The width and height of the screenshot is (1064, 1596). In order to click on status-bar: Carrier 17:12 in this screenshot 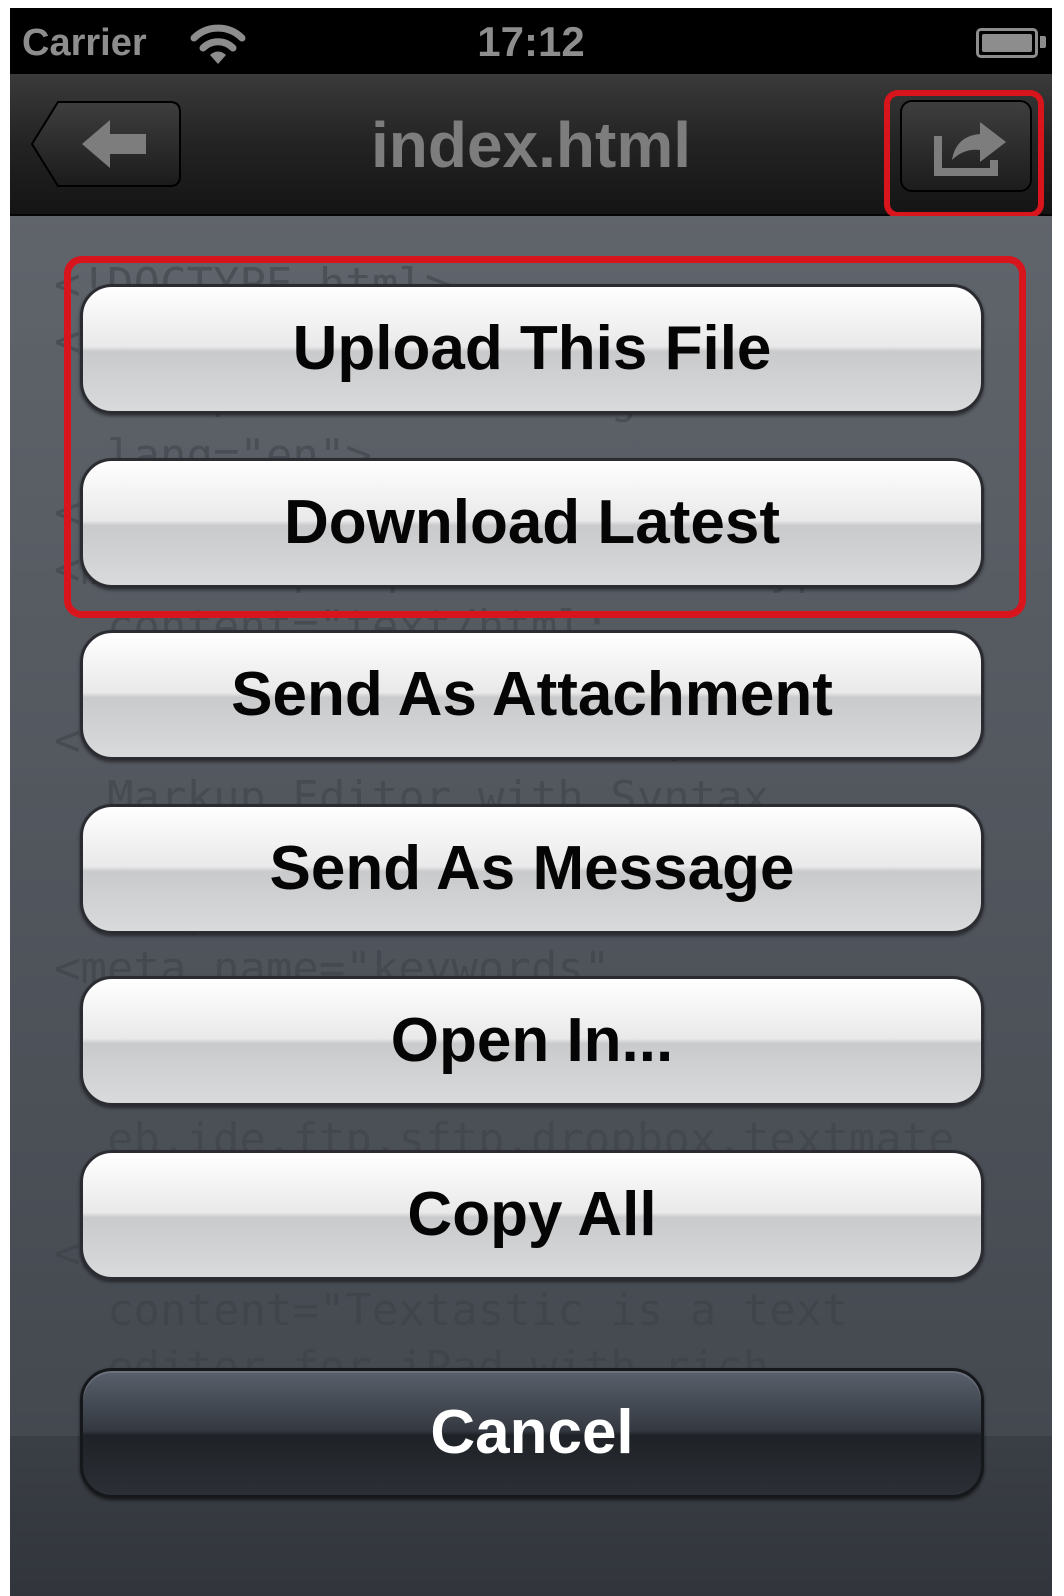, I will do `click(531, 41)`.